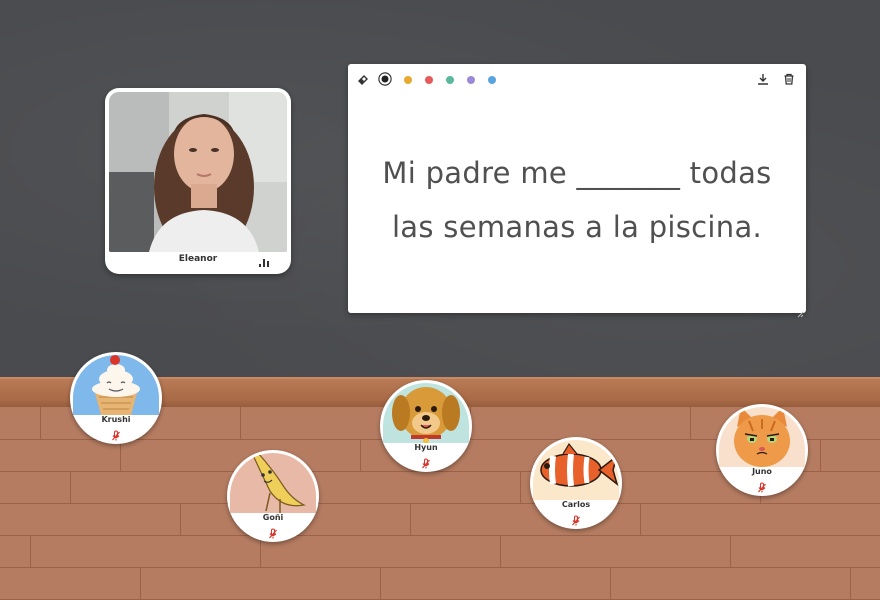  Describe the element at coordinates (576, 504) in the screenshot. I see `participant-name: Carlos` at that location.